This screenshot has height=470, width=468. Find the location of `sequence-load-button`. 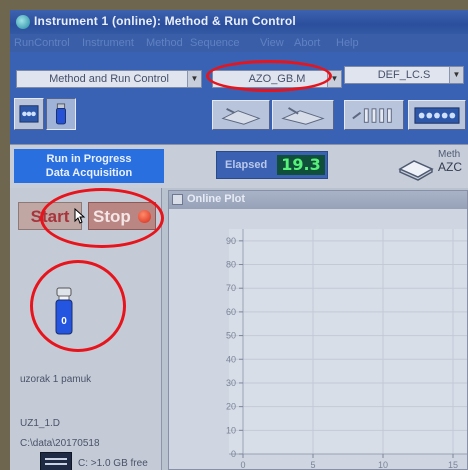

sequence-load-button is located at coordinates (374, 115).